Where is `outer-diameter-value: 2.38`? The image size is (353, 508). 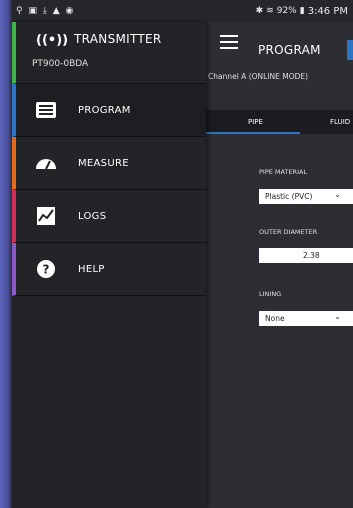
outer-diameter-value: 2.38 is located at coordinates (311, 255).